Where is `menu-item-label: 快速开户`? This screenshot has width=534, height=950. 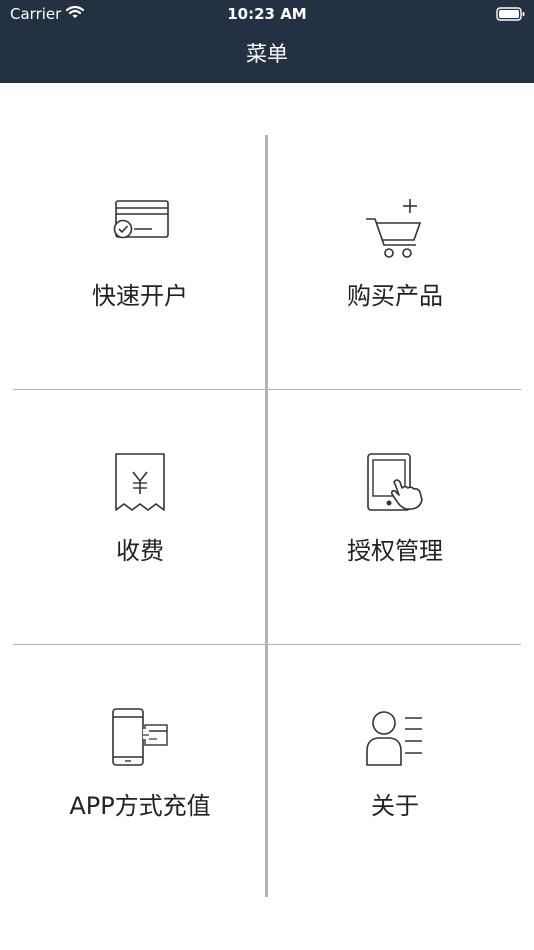
menu-item-label: 快速开户 is located at coordinates (140, 296).